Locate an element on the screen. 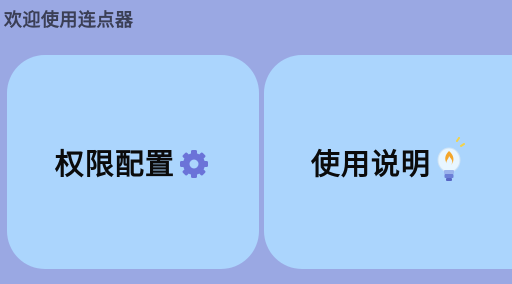 This screenshot has height=284, width=512. permission-settings-label: 权限配置 is located at coordinates (114, 164).